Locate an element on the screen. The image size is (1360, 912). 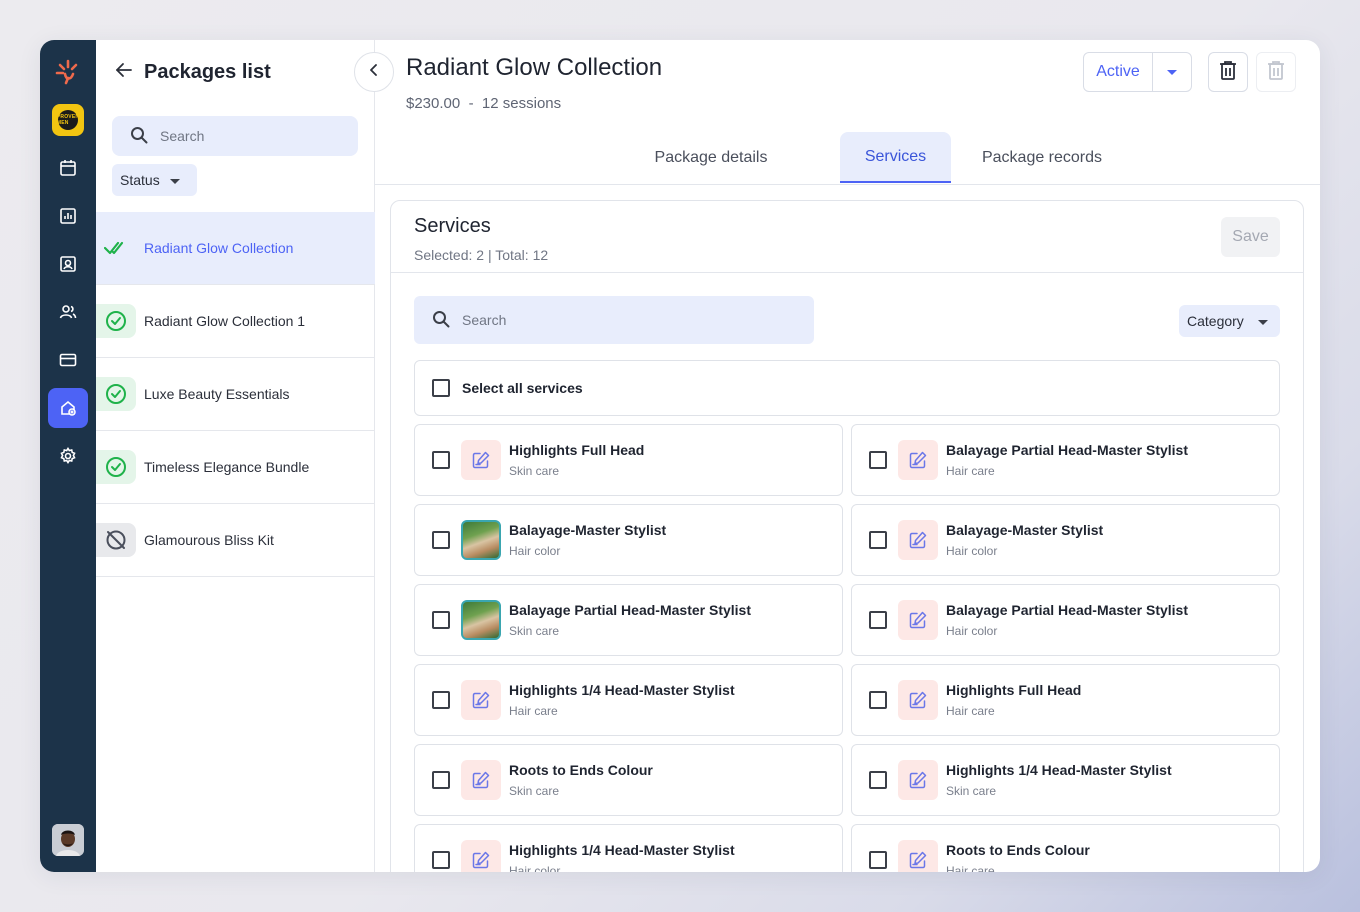
delete-disabled-button is located at coordinates (1276, 72).